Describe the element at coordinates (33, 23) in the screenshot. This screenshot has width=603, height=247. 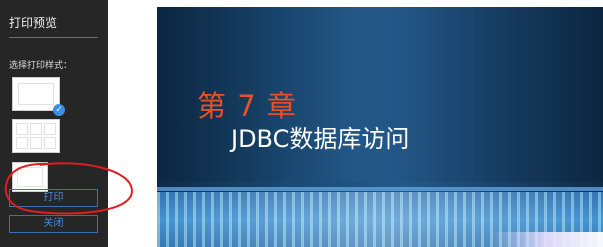
I see `panel-title: 打印预览` at that location.